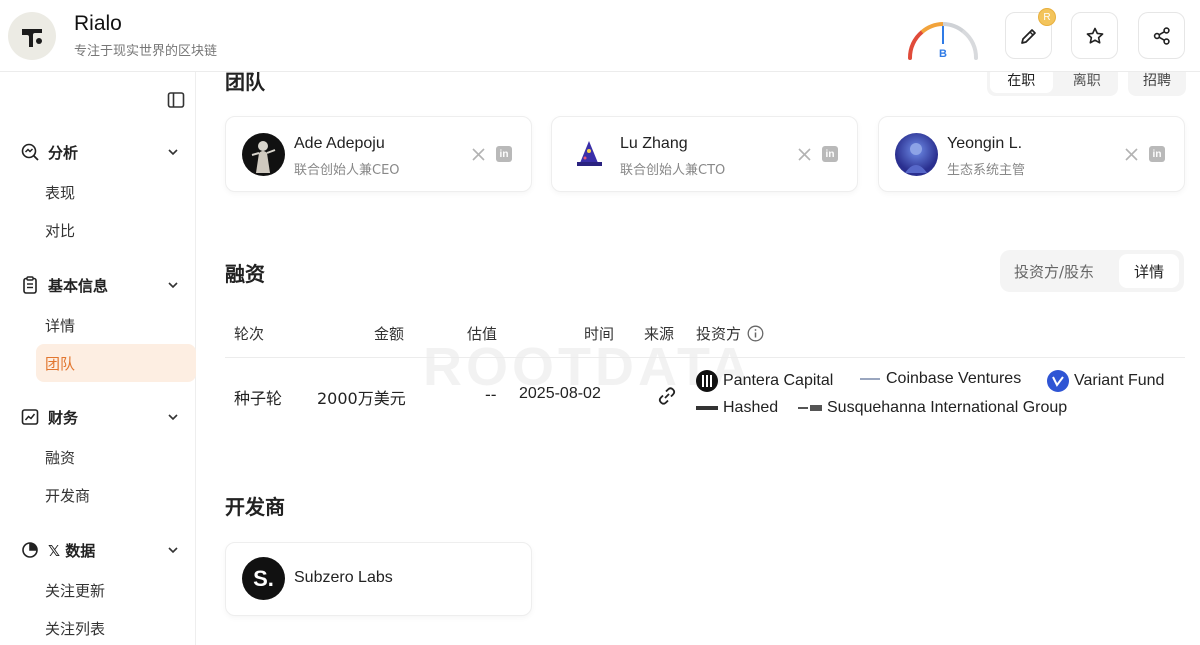 Image resolution: width=1200 pixels, height=645 pixels. I want to click on table-divider, so click(705, 357).